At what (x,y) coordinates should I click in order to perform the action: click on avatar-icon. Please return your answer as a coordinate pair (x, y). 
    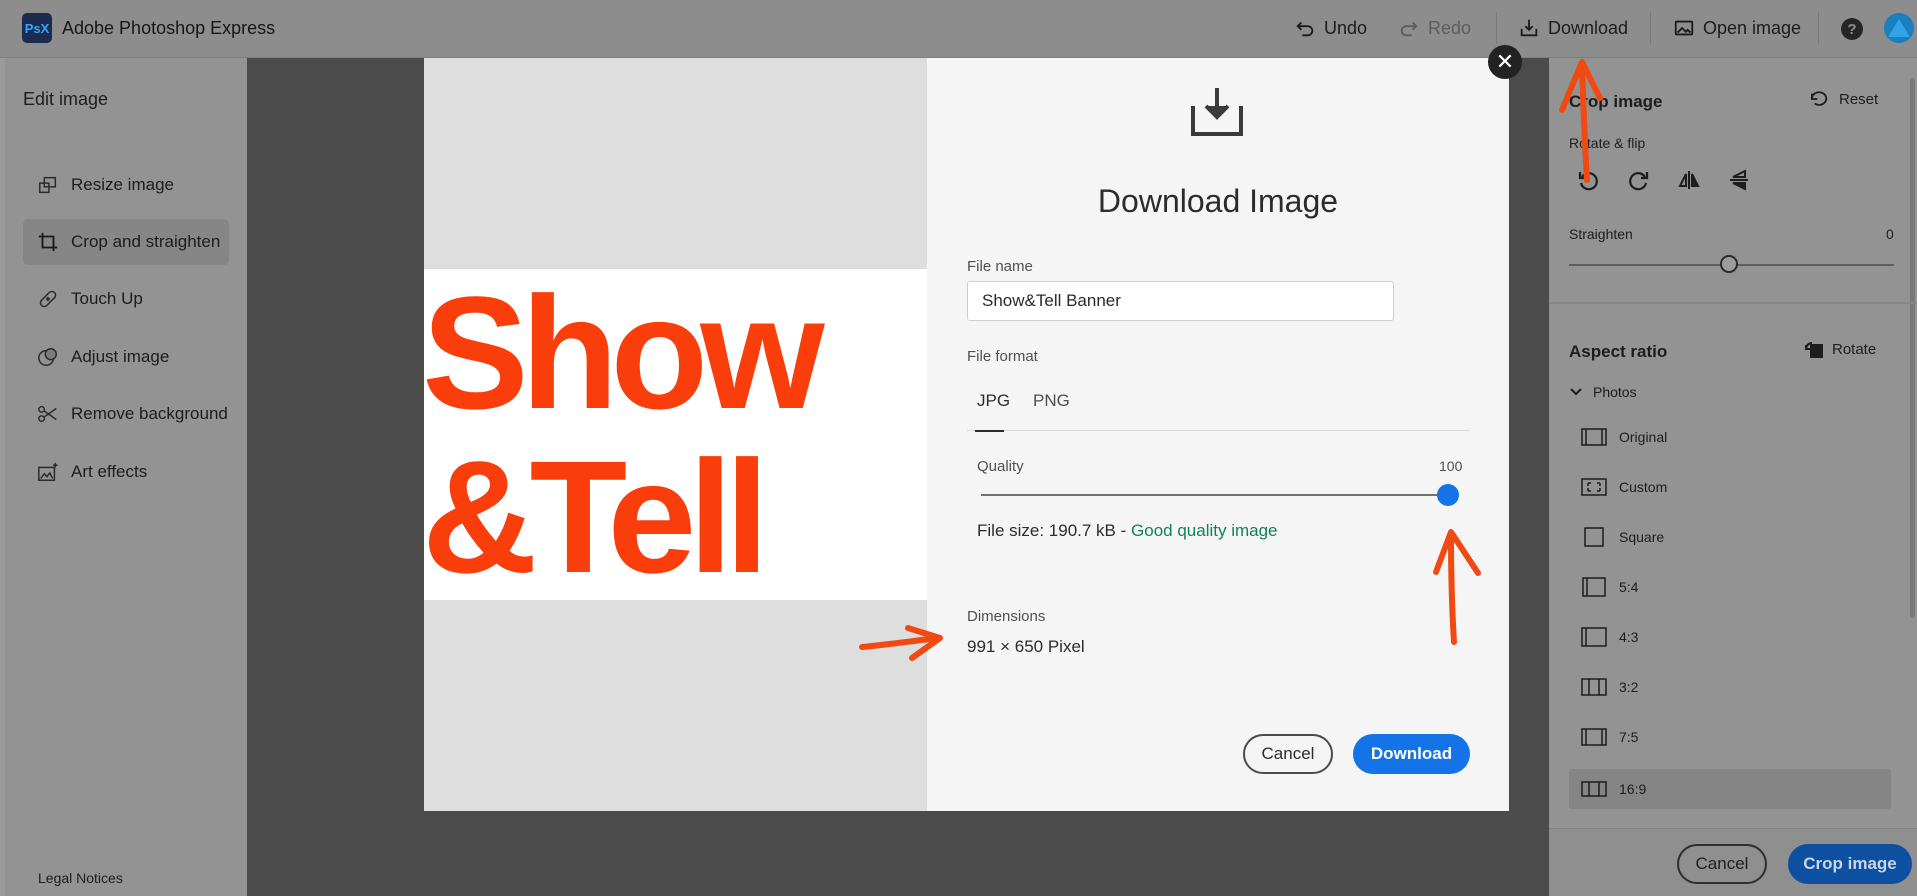
    Looking at the image, I should click on (1899, 28).